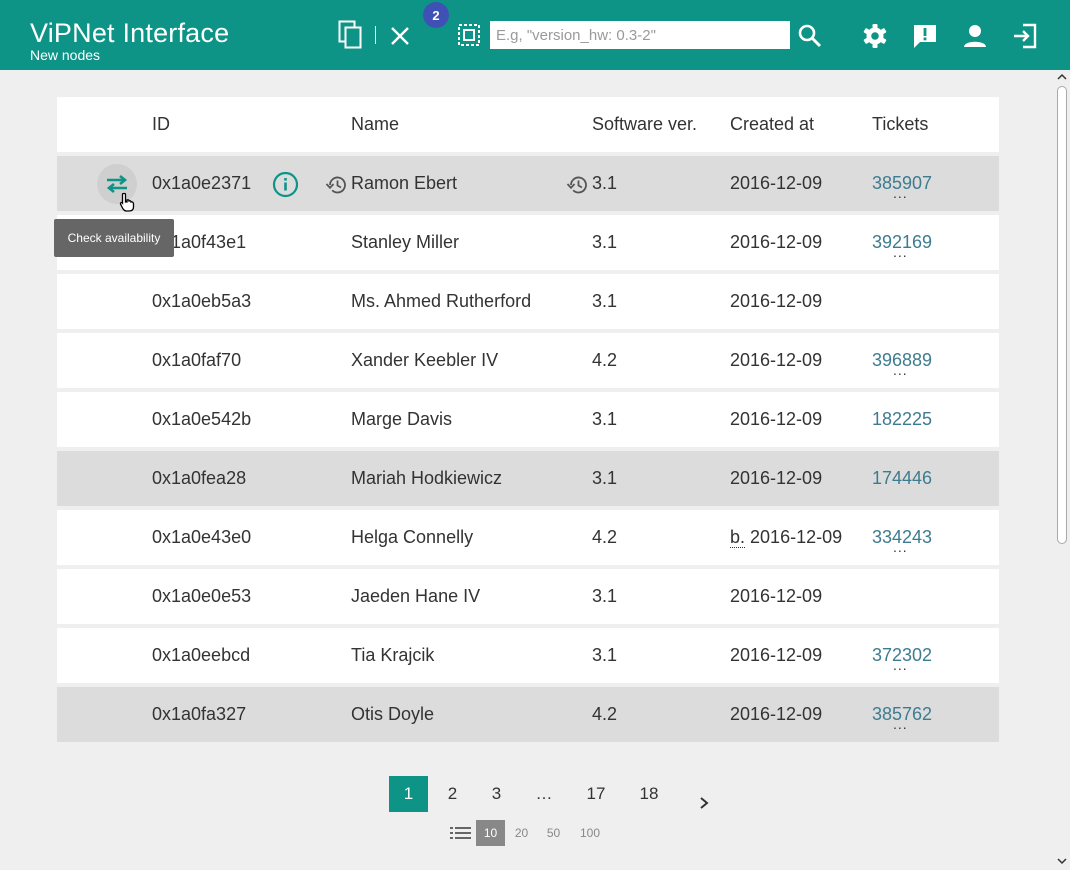  I want to click on tooltip: Check availability, so click(114, 238).